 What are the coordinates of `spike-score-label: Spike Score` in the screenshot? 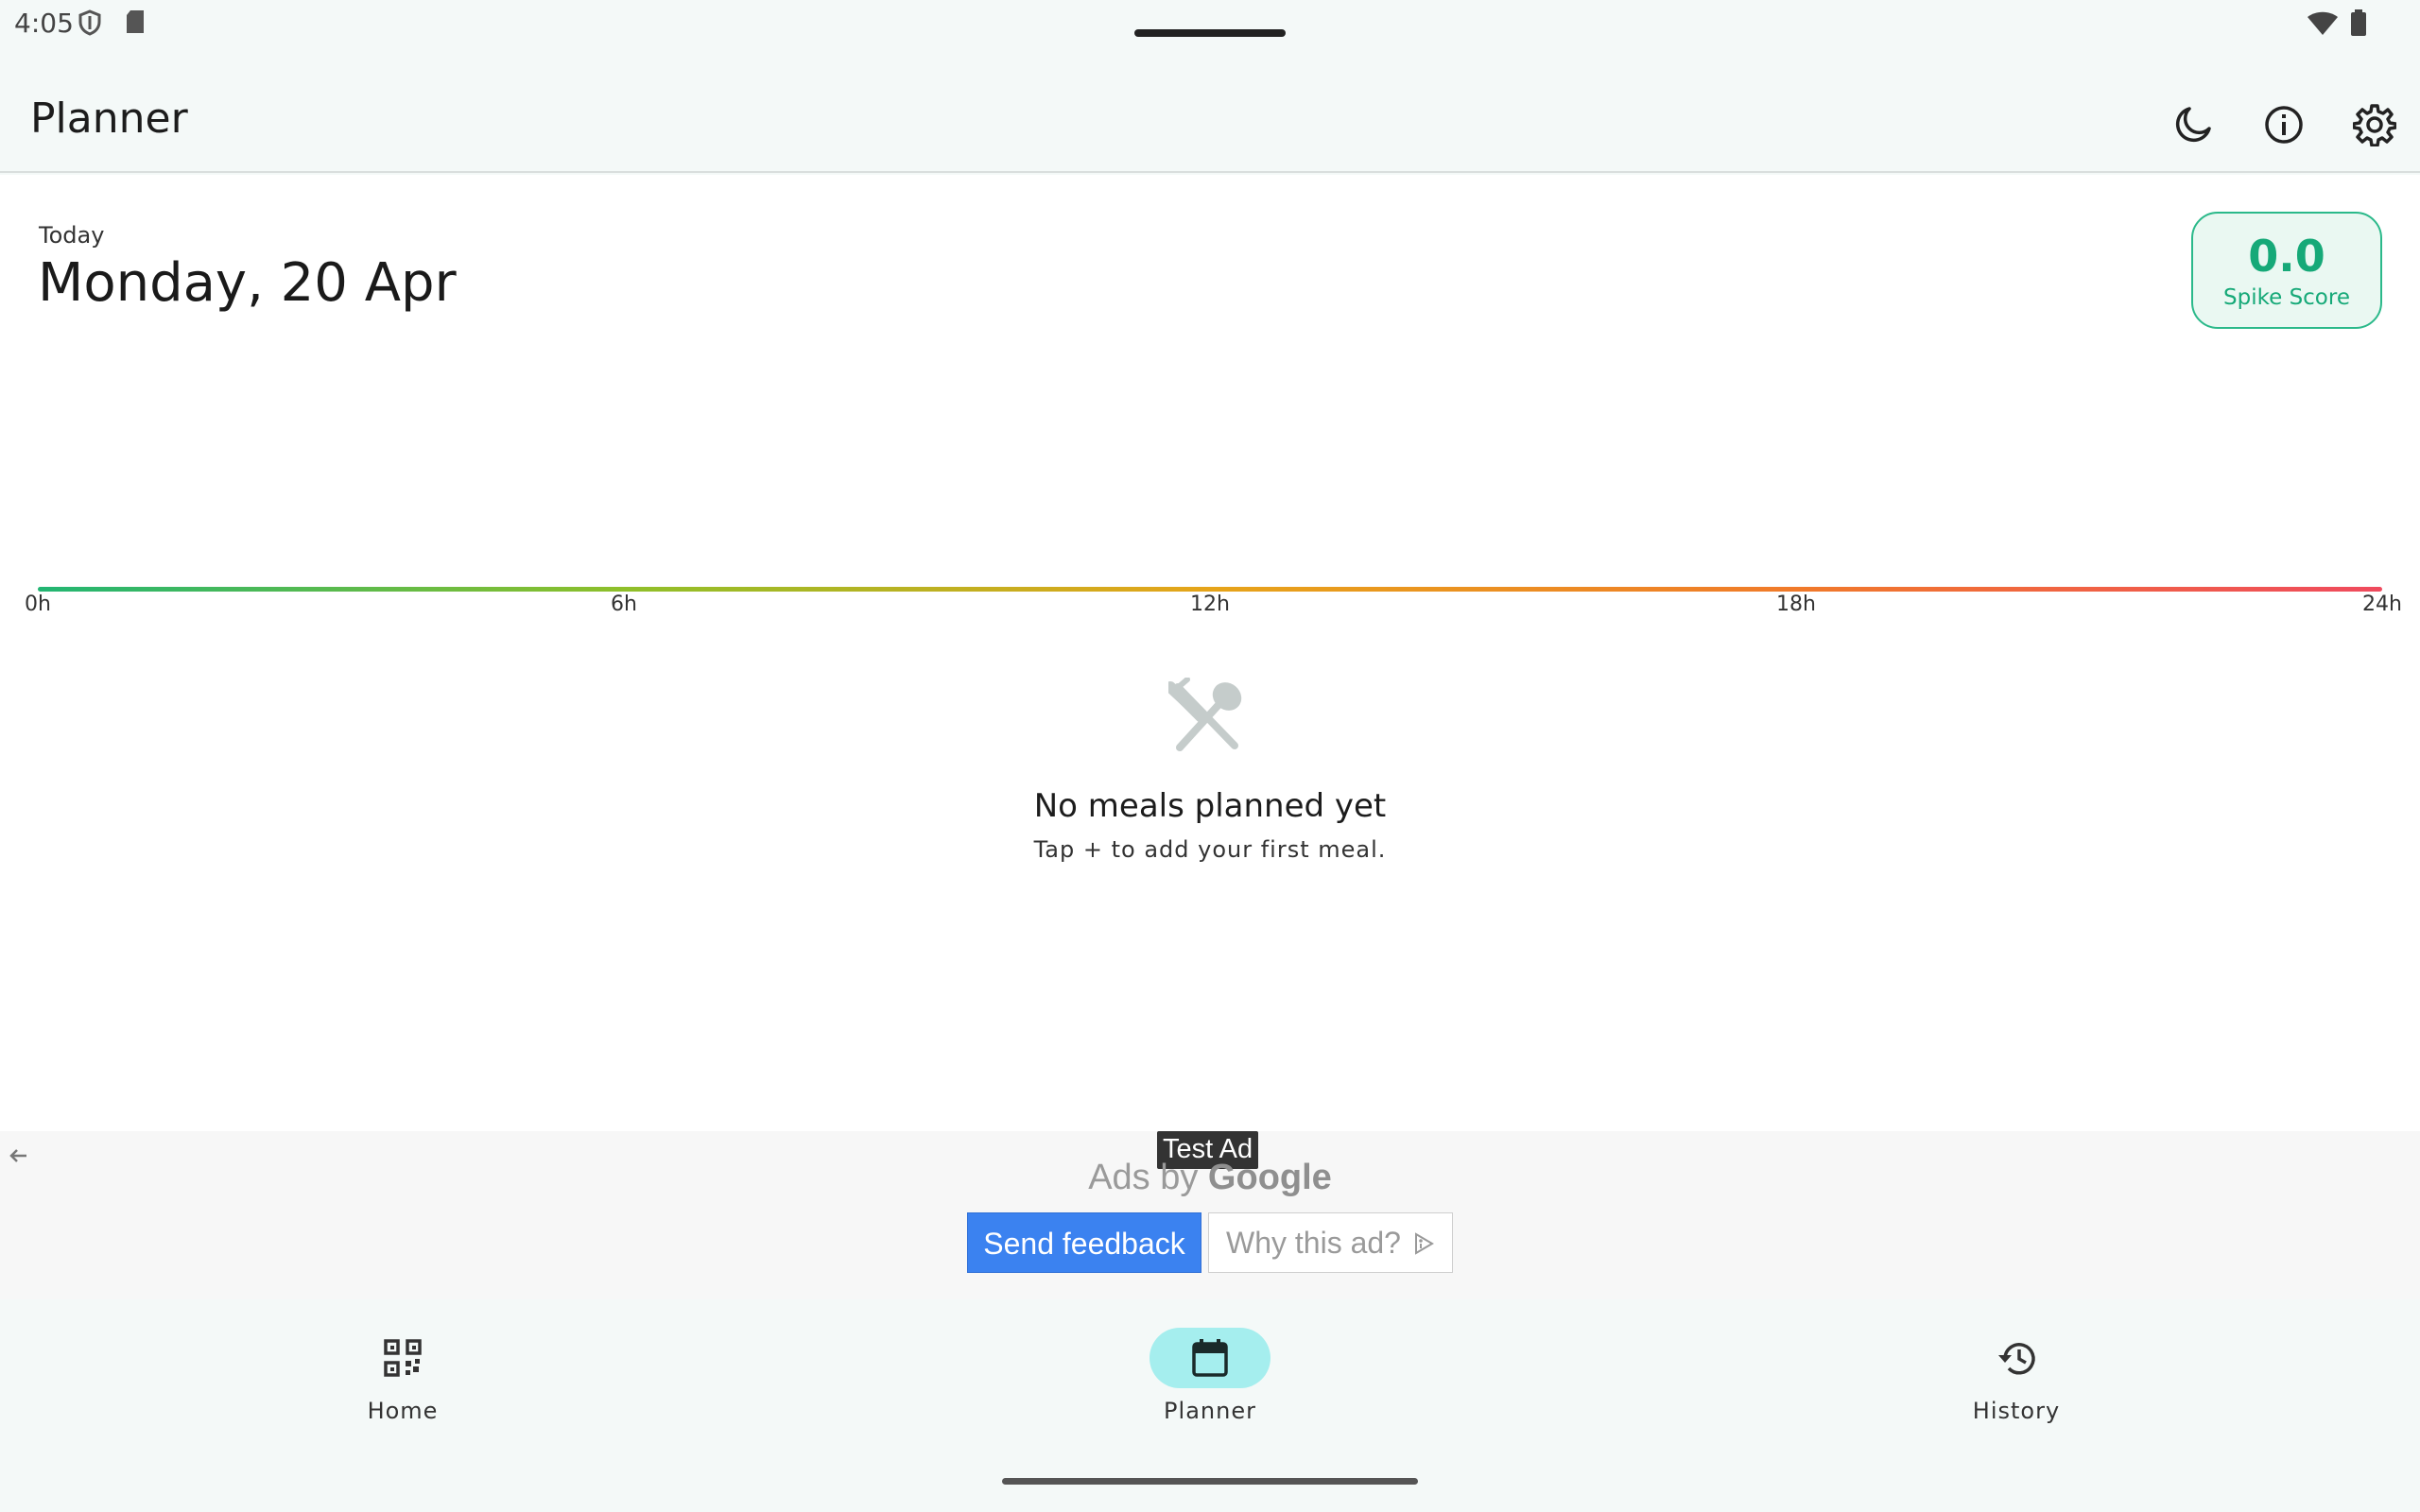 It's located at (2287, 297).